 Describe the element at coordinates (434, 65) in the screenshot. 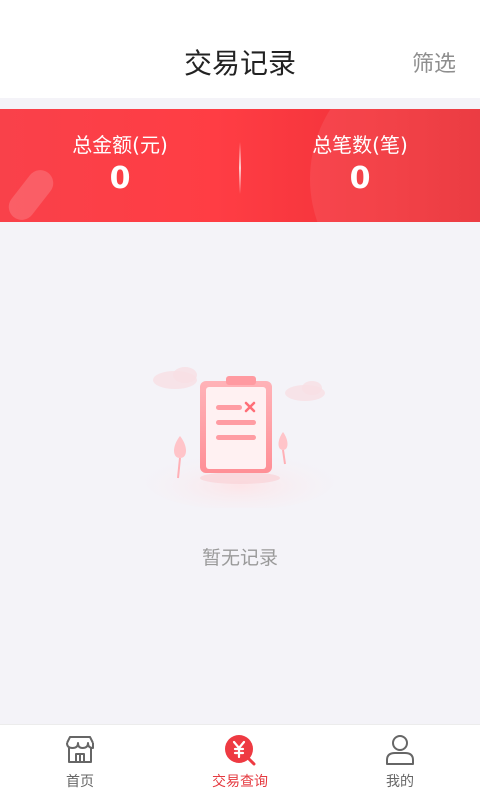

I see `filter-button: 筛选` at that location.